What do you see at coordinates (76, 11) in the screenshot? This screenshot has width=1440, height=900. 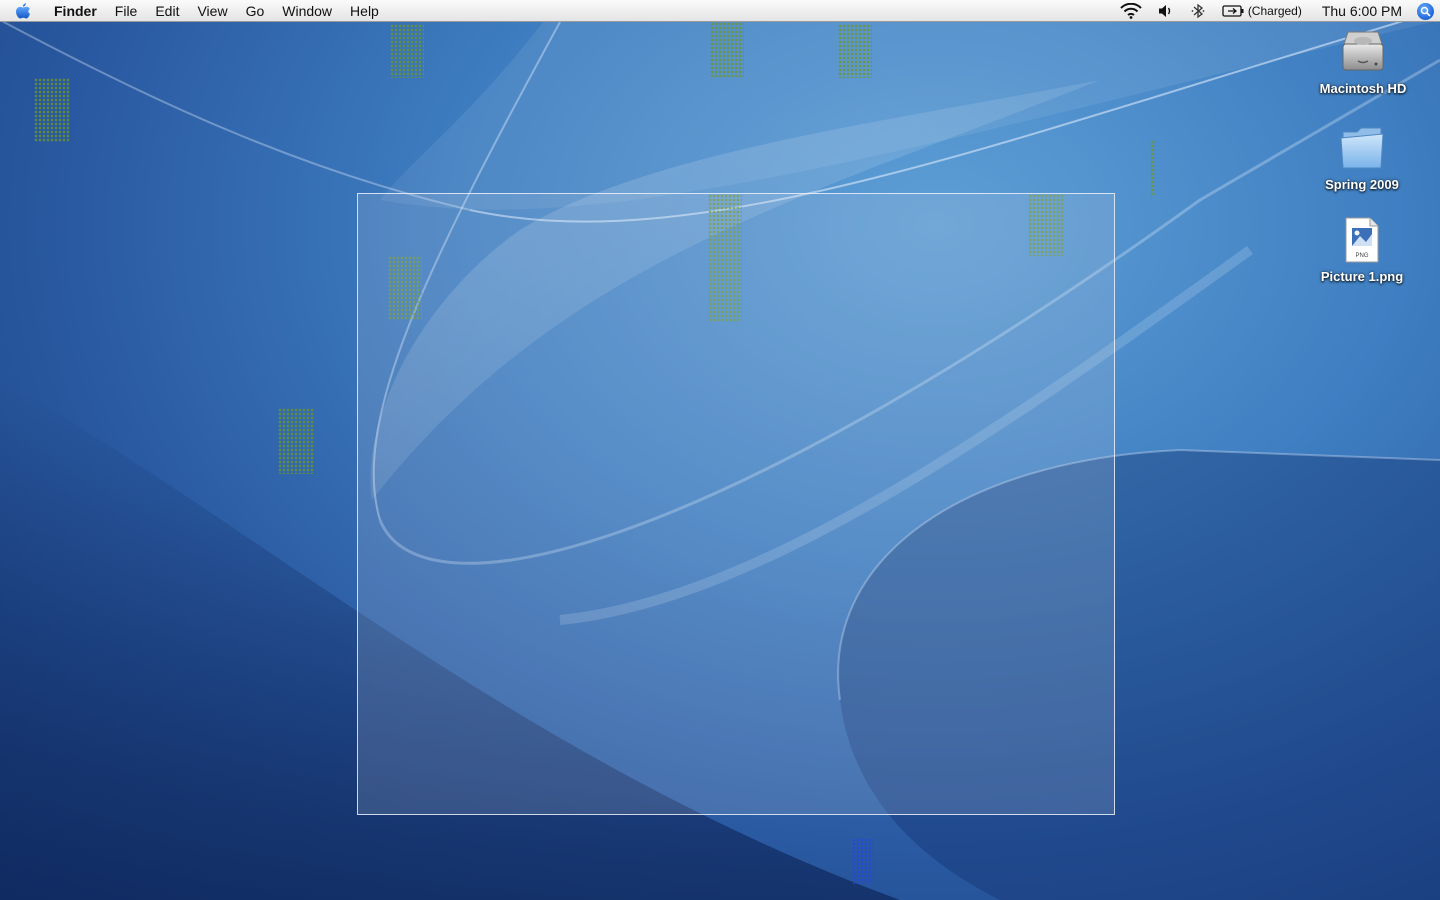 I see `menu-finder: Finder` at bounding box center [76, 11].